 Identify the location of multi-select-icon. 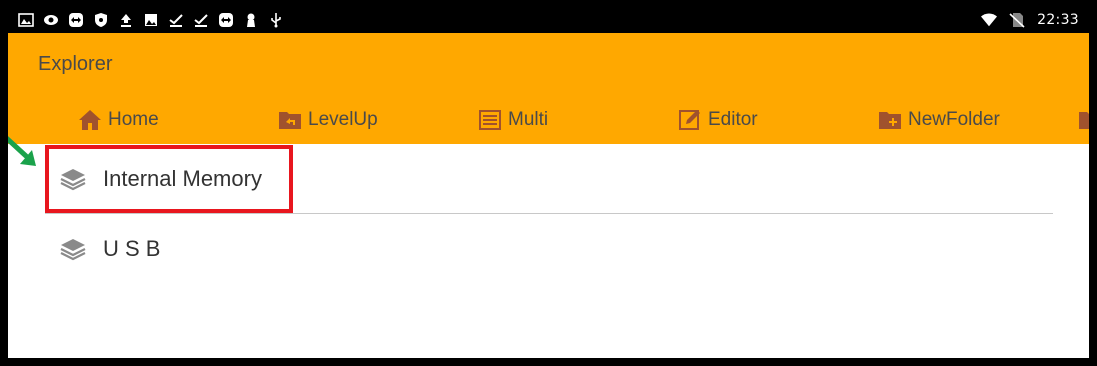
(490, 120).